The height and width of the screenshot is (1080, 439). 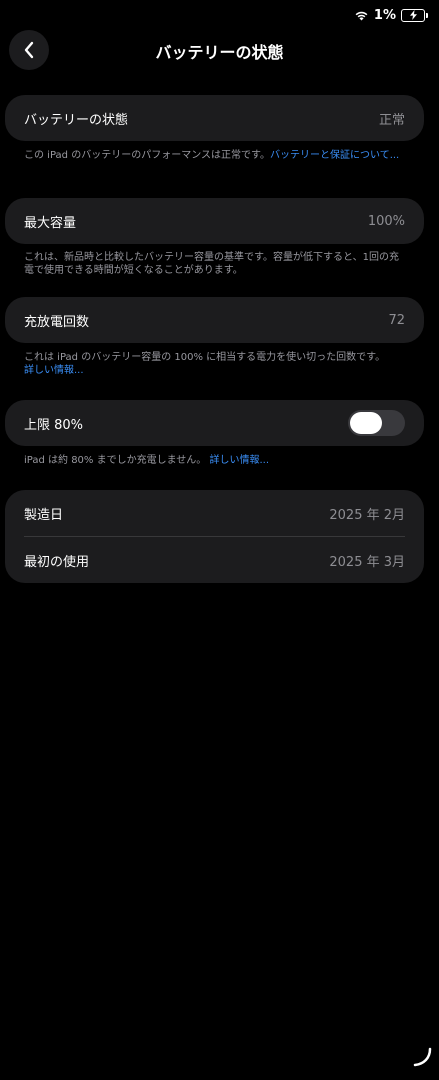 What do you see at coordinates (214, 513) in the screenshot?
I see `manufacture-date-row: 製造日 2025 年 2月` at bounding box center [214, 513].